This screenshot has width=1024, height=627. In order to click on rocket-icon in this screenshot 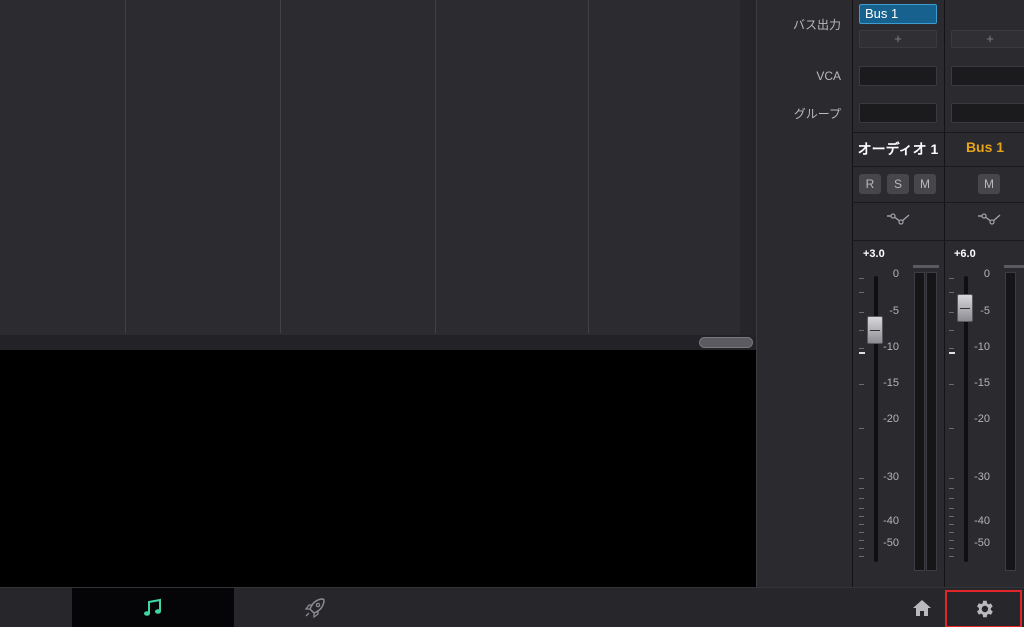, I will do `click(314, 608)`.